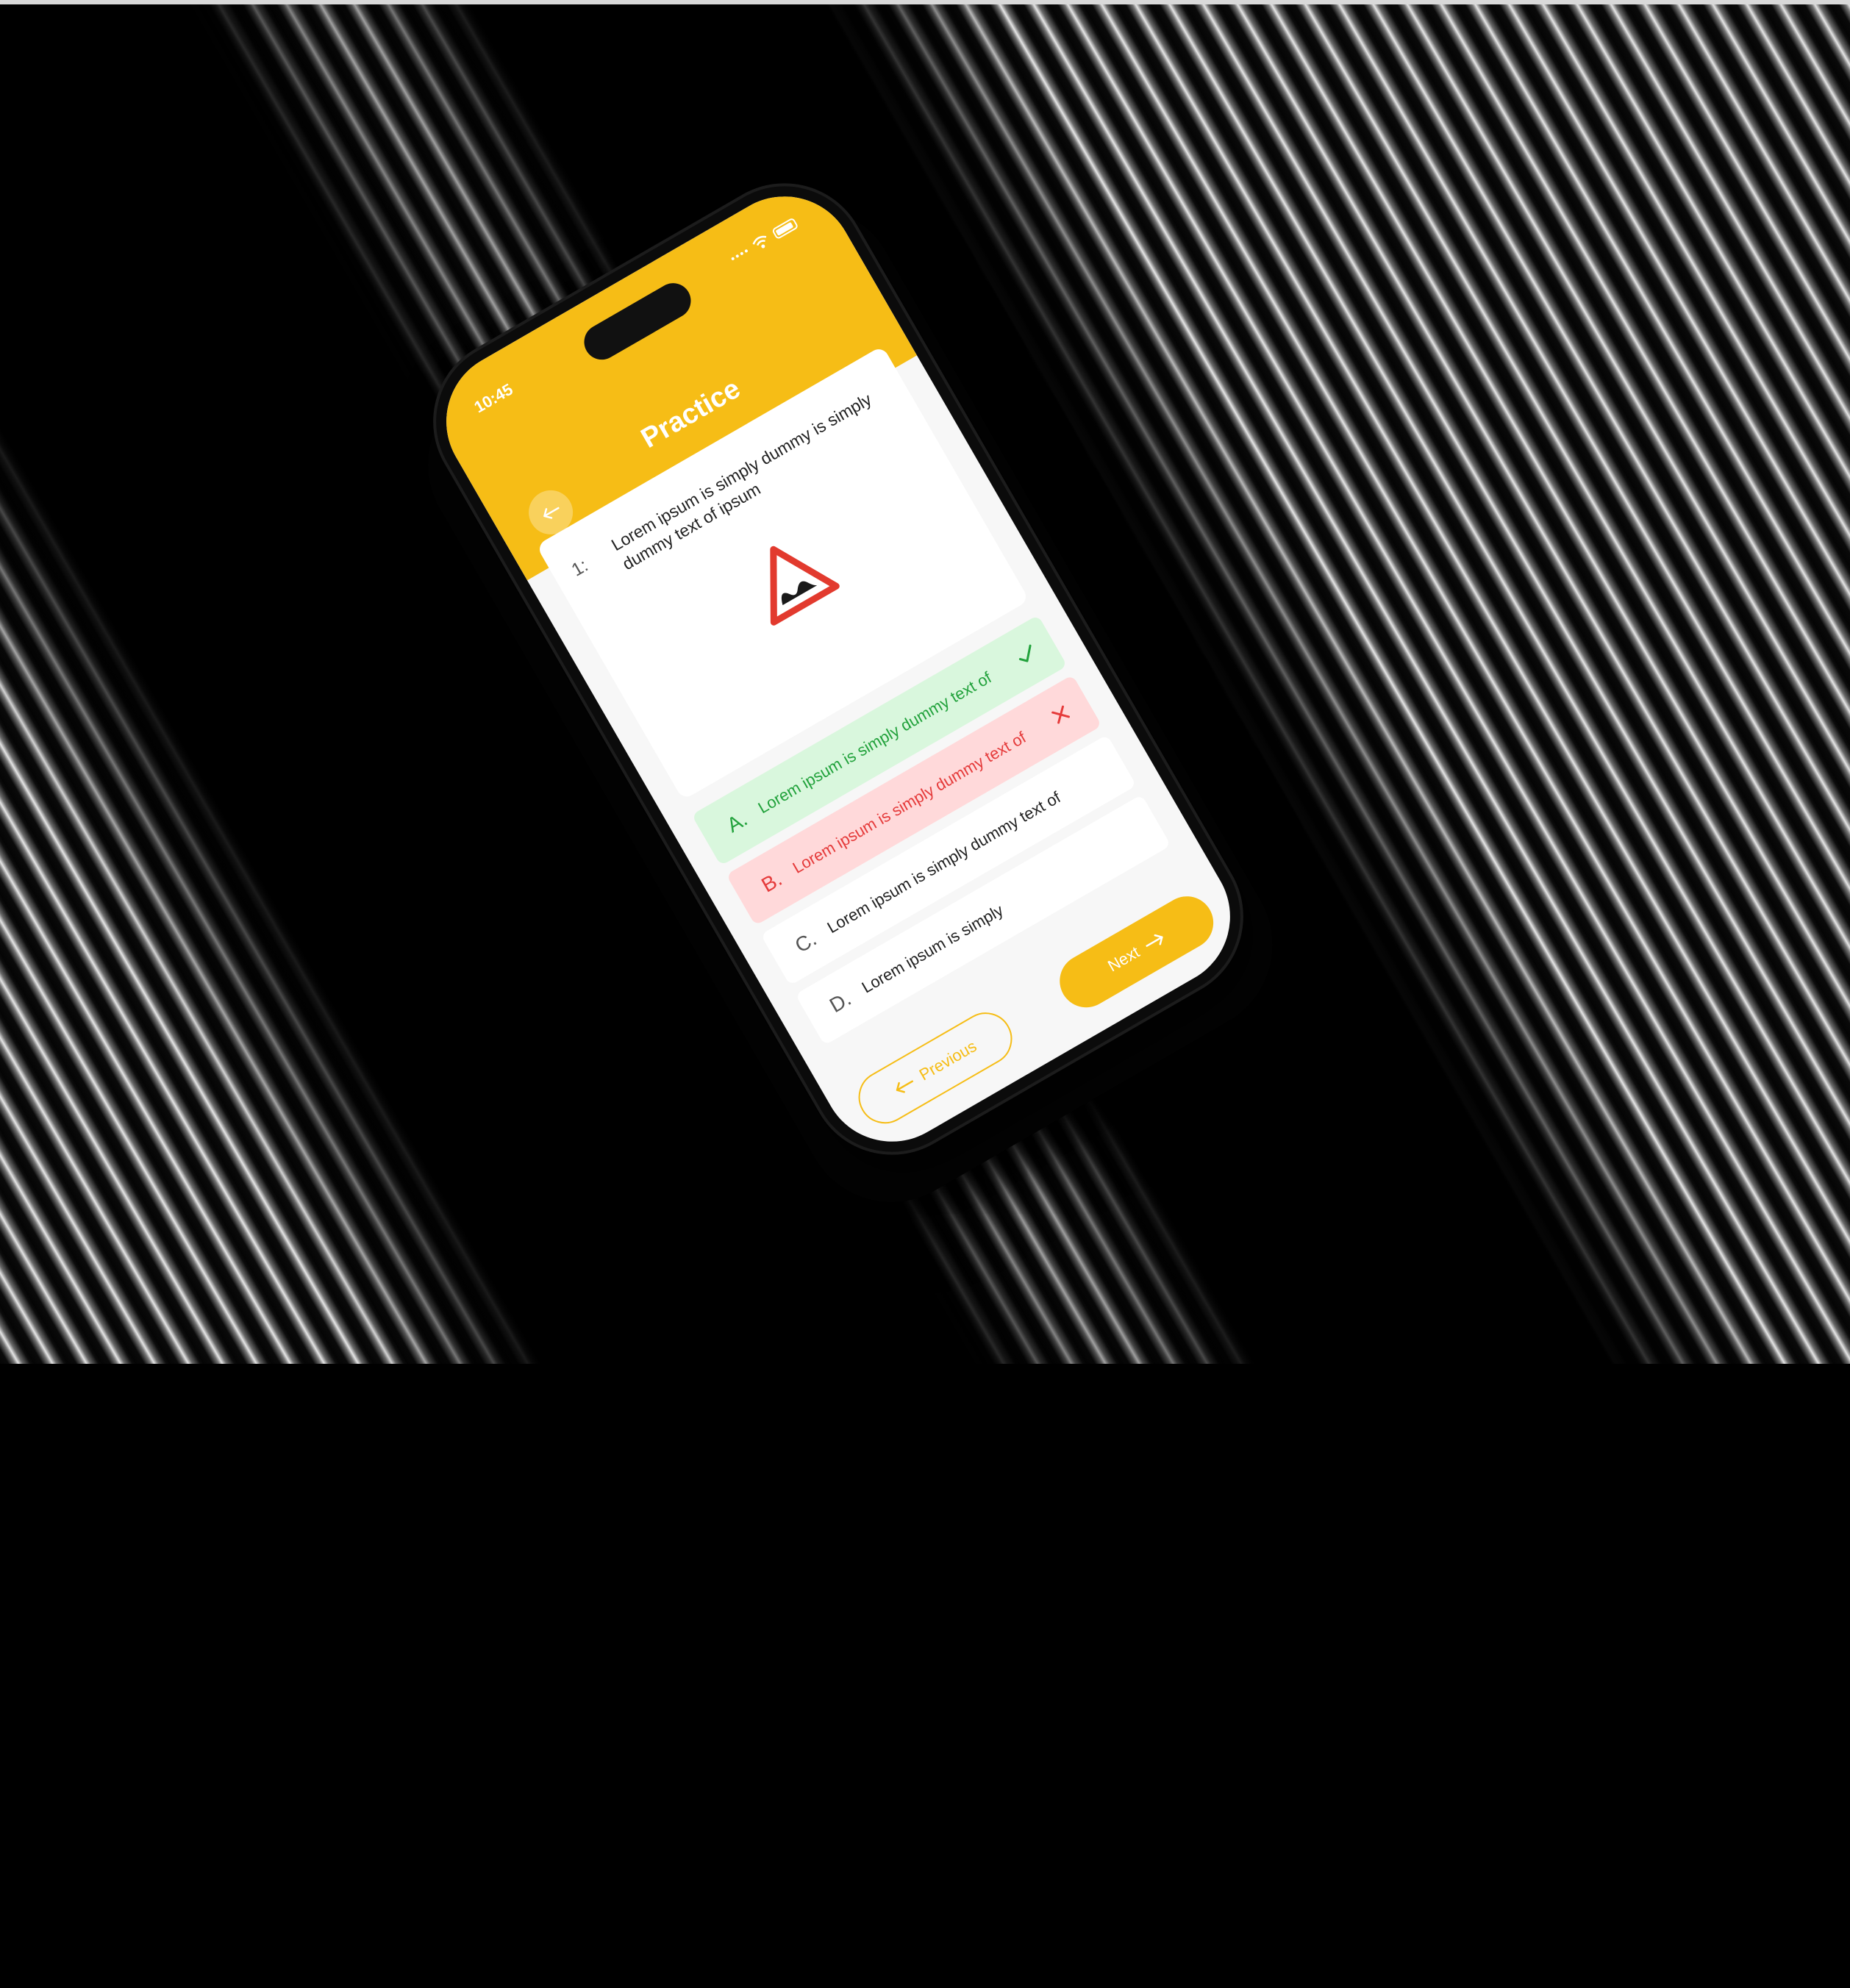  Describe the element at coordinates (1154, 941) in the screenshot. I see `arrow-right-icon` at that location.